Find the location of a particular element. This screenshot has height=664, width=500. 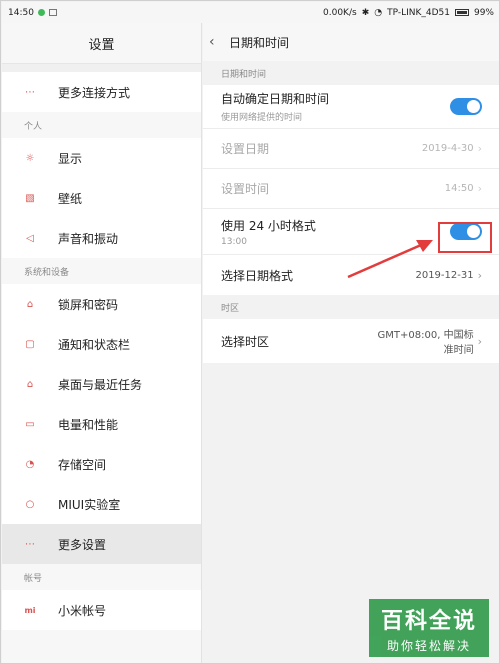

back-chevron-icon: ‹ is located at coordinates (216, 42).